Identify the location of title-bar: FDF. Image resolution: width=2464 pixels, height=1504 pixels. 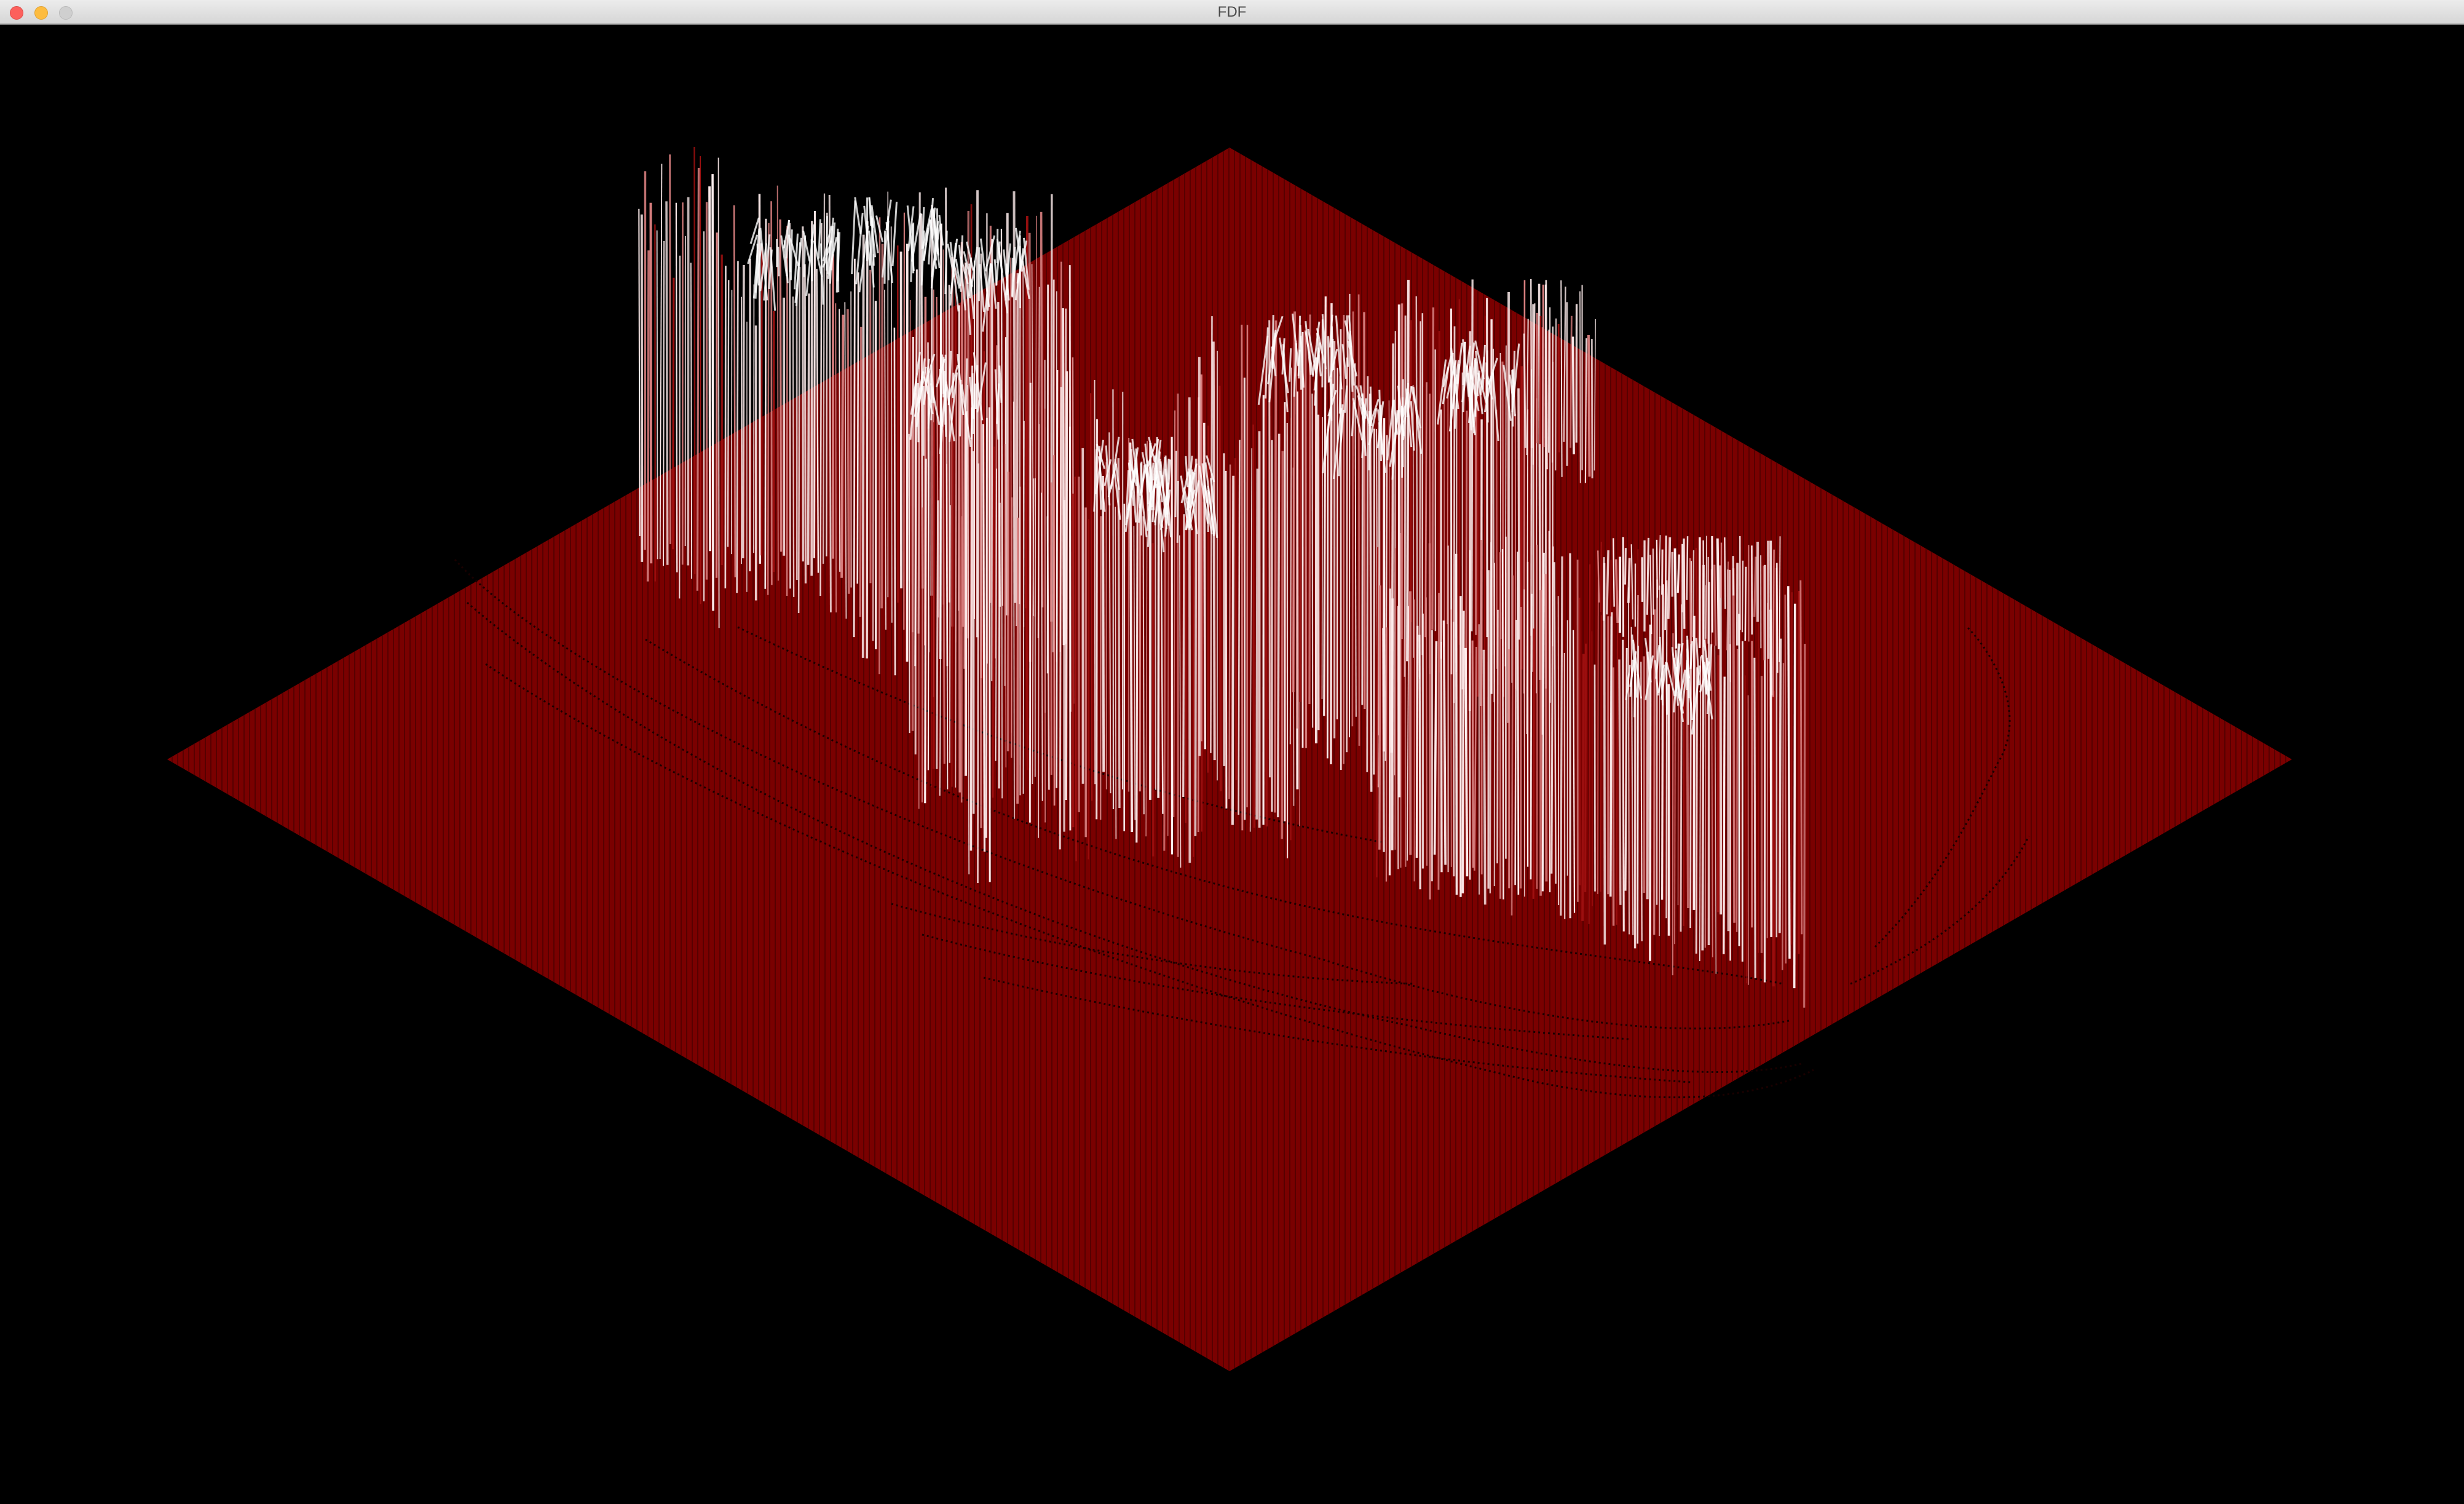
(1232, 12).